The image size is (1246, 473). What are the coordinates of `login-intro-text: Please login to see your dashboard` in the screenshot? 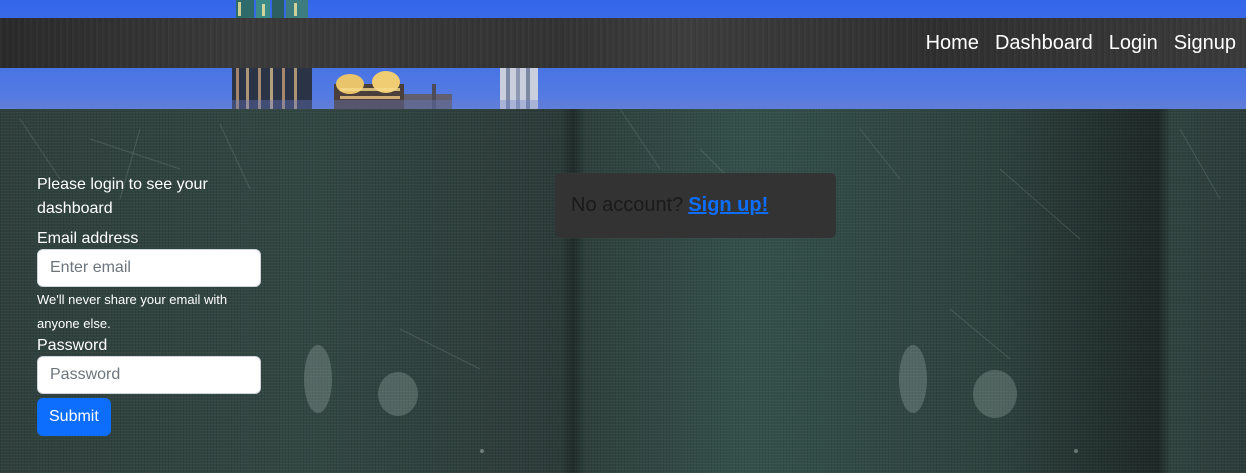 It's located at (122, 196).